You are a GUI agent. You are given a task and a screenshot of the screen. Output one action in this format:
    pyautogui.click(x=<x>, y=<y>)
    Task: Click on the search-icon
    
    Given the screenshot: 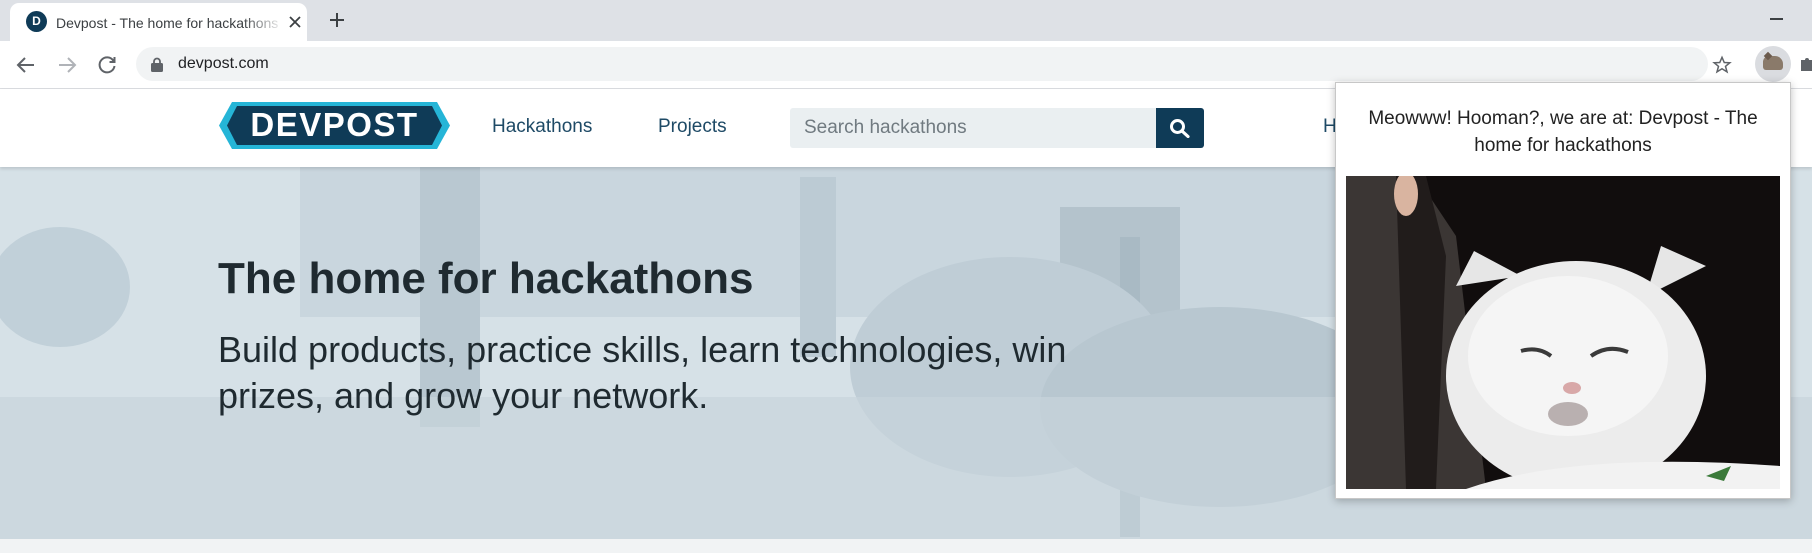 What is the action you would take?
    pyautogui.click(x=1180, y=128)
    